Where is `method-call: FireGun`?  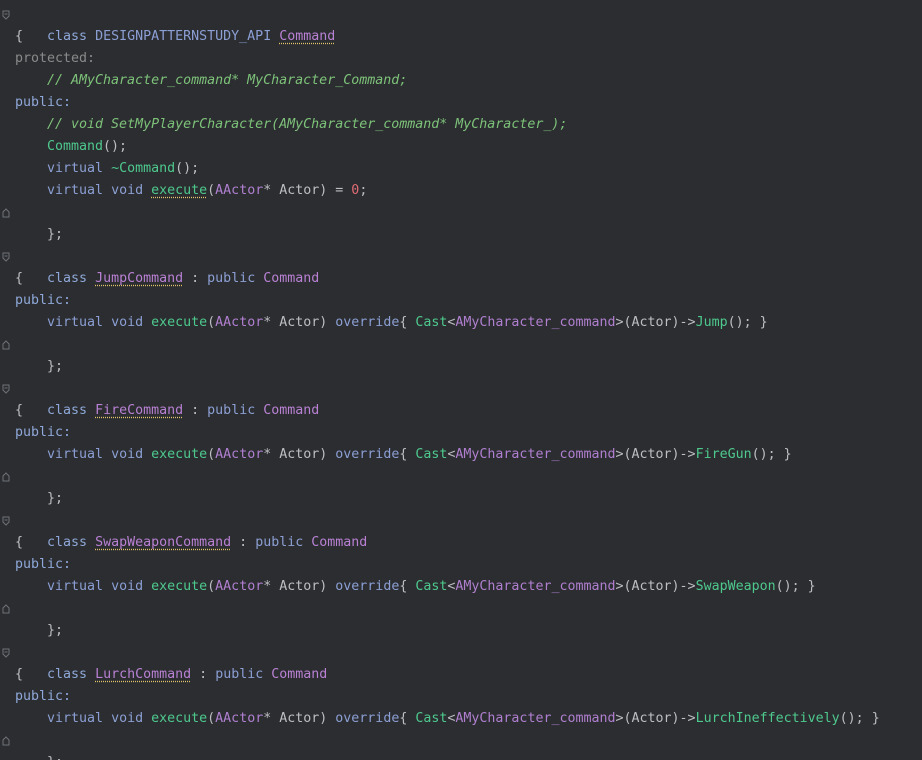
method-call: FireGun is located at coordinates (724, 454).